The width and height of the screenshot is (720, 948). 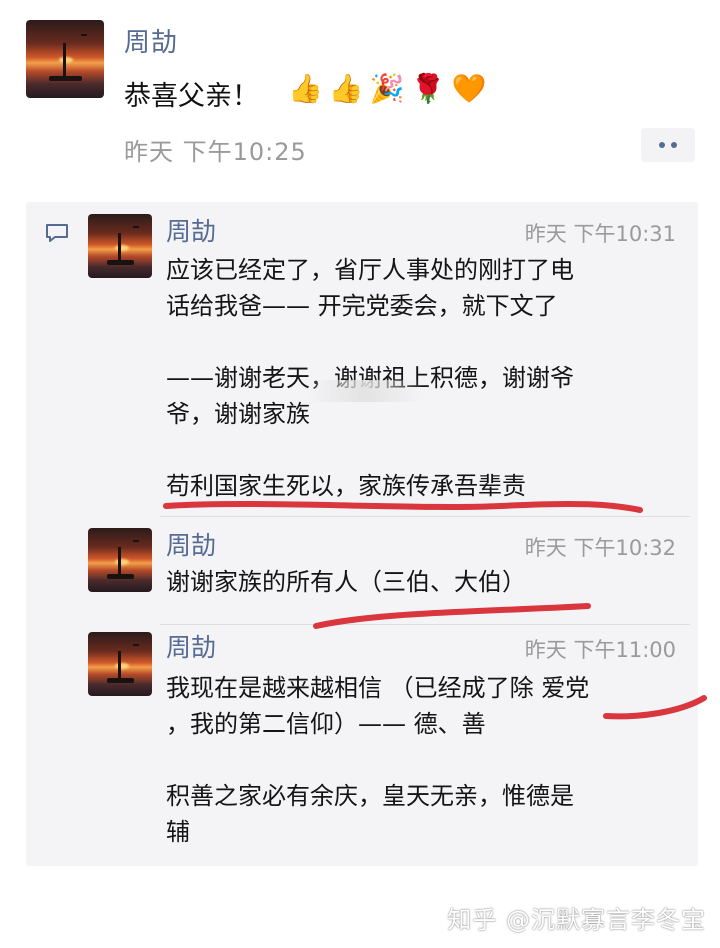 I want to click on comment-icon, so click(x=57, y=233).